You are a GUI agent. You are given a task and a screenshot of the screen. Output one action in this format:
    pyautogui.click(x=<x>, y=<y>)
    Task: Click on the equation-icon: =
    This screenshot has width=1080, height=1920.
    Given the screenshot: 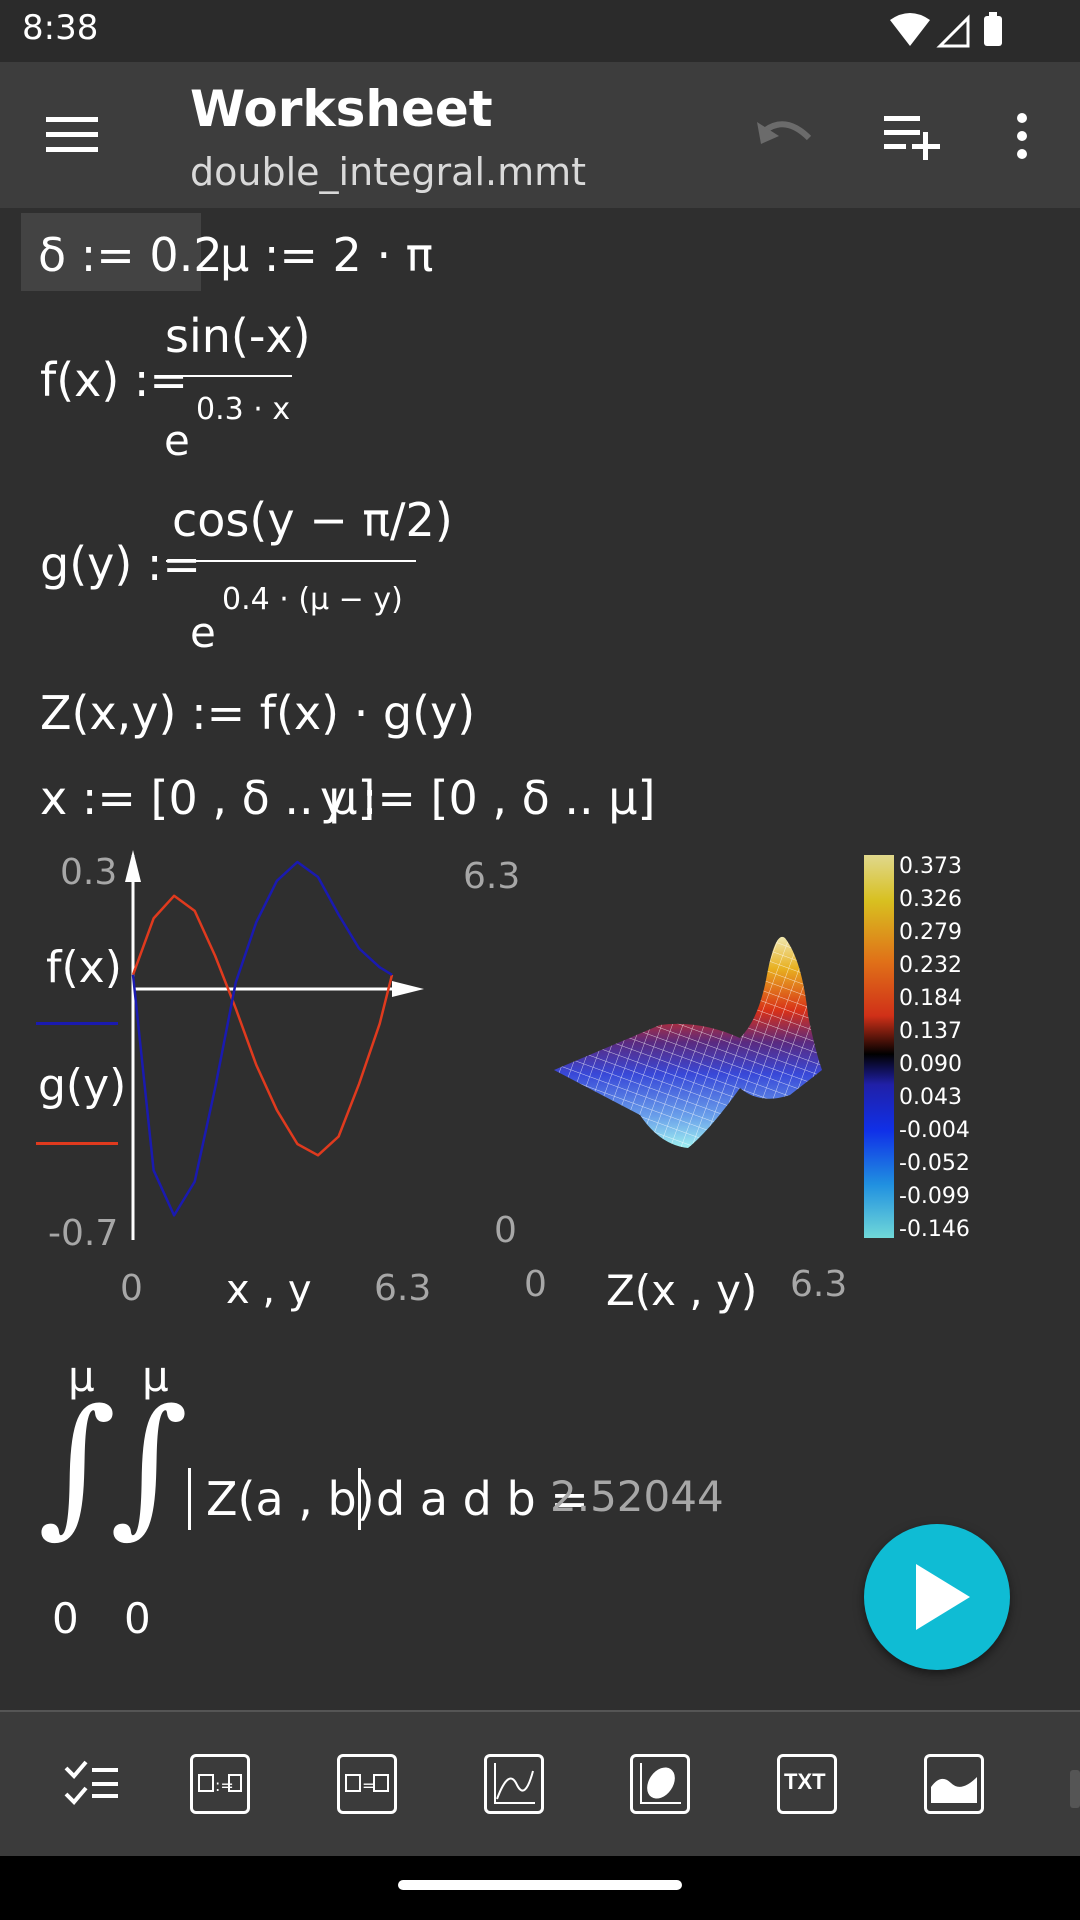 What is the action you would take?
    pyautogui.click(x=367, y=1784)
    